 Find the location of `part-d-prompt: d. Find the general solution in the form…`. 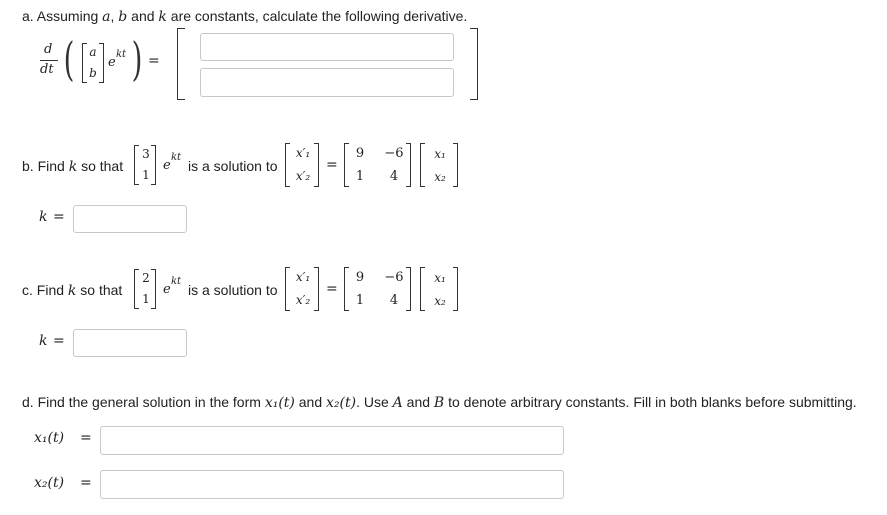

part-d-prompt: d. Find the general solution in the form… is located at coordinates (439, 402).